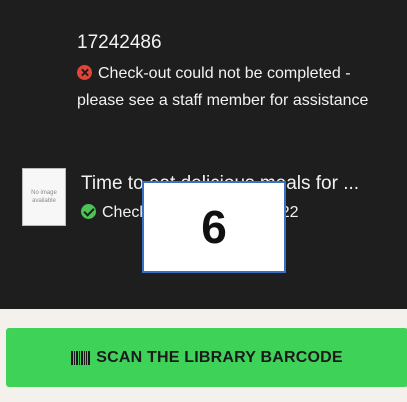 The width and height of the screenshot is (407, 402). What do you see at coordinates (219, 357) in the screenshot?
I see `scan-button-label: SCAN THE LIBRARY BARCODE` at bounding box center [219, 357].